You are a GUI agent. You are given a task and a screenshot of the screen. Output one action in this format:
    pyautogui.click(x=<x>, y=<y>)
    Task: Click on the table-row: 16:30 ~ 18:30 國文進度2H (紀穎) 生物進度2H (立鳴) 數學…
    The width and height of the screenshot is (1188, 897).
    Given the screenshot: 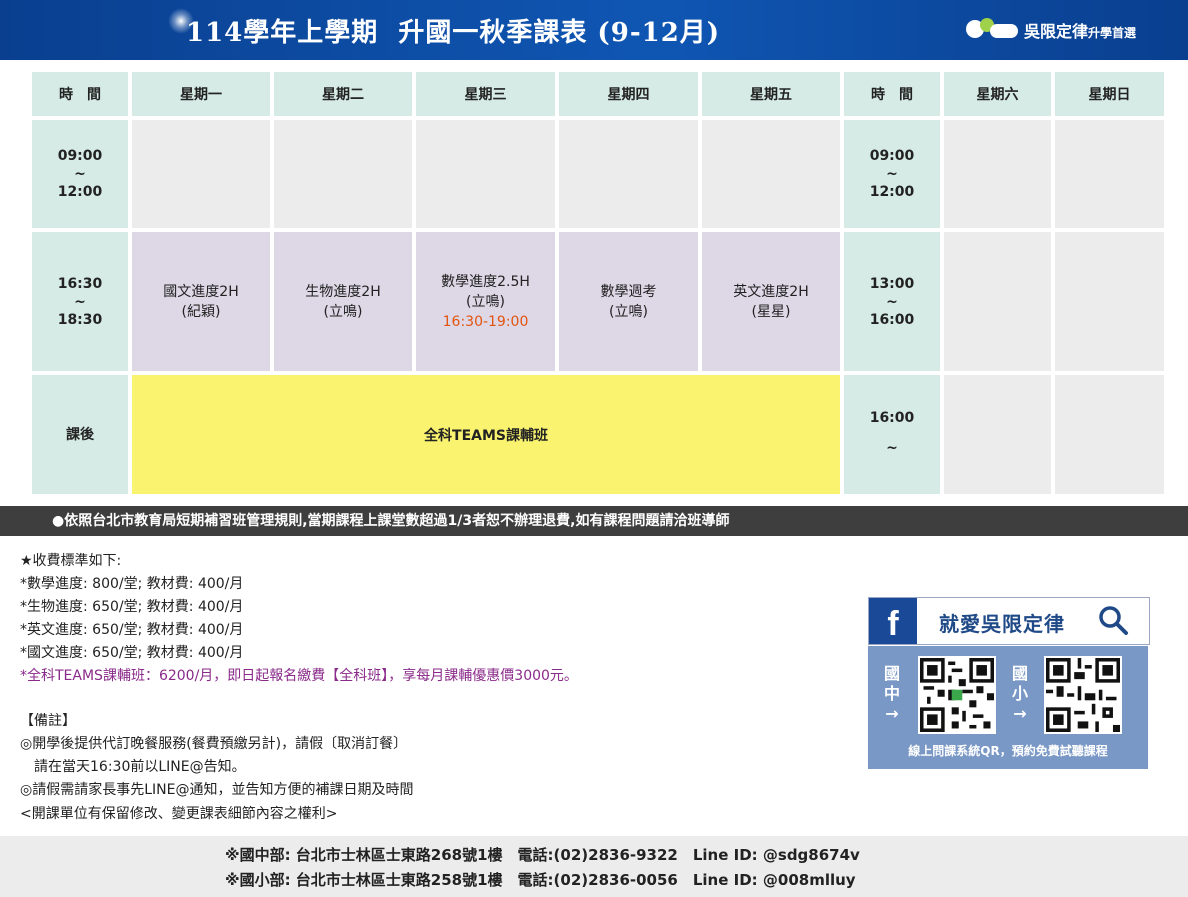 What is the action you would take?
    pyautogui.click(x=598, y=301)
    